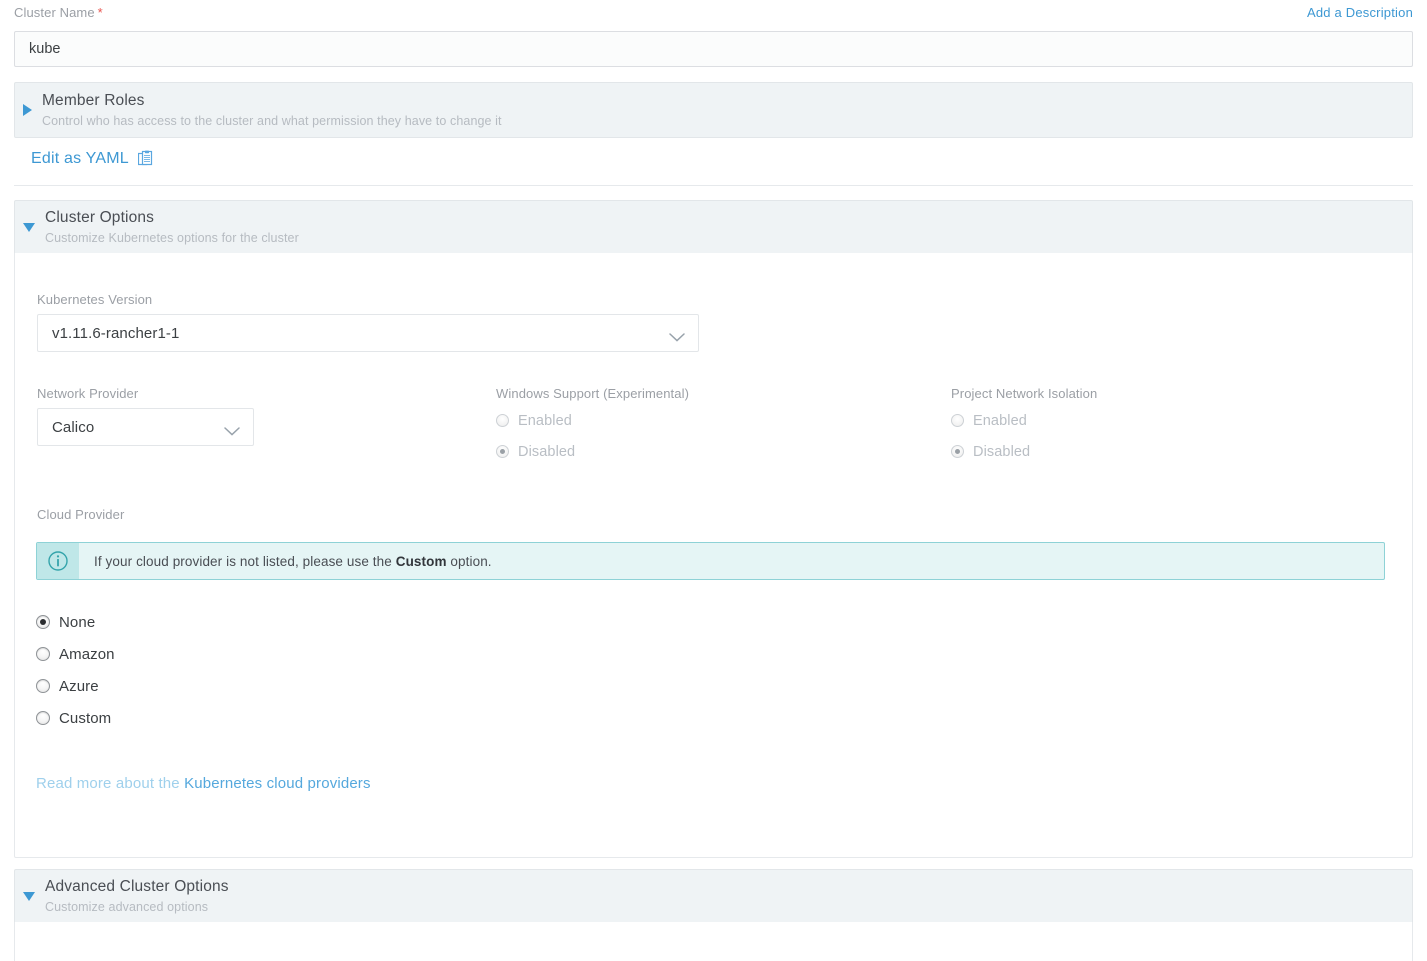 This screenshot has width=1427, height=961. Describe the element at coordinates (127, 907) in the screenshot. I see `section-subtitle: Customize advanced options` at that location.